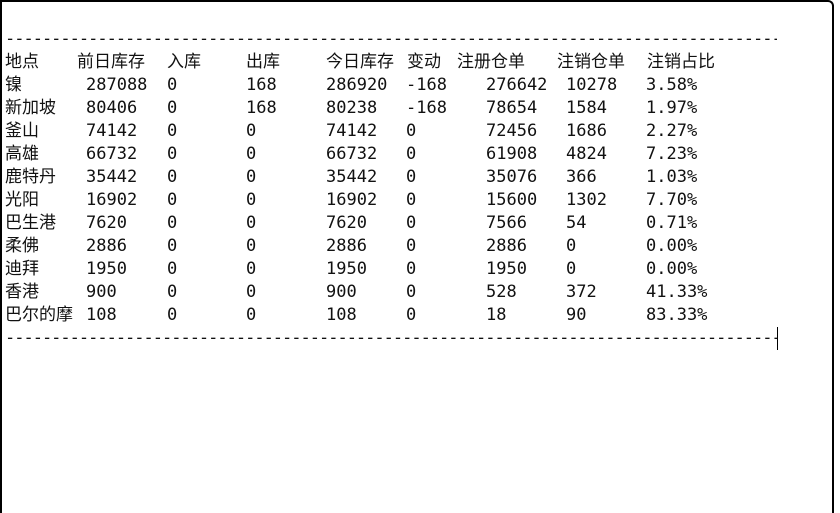 The width and height of the screenshot is (840, 513). I want to click on cell-cancelled-warrants: 0, so click(571, 246).